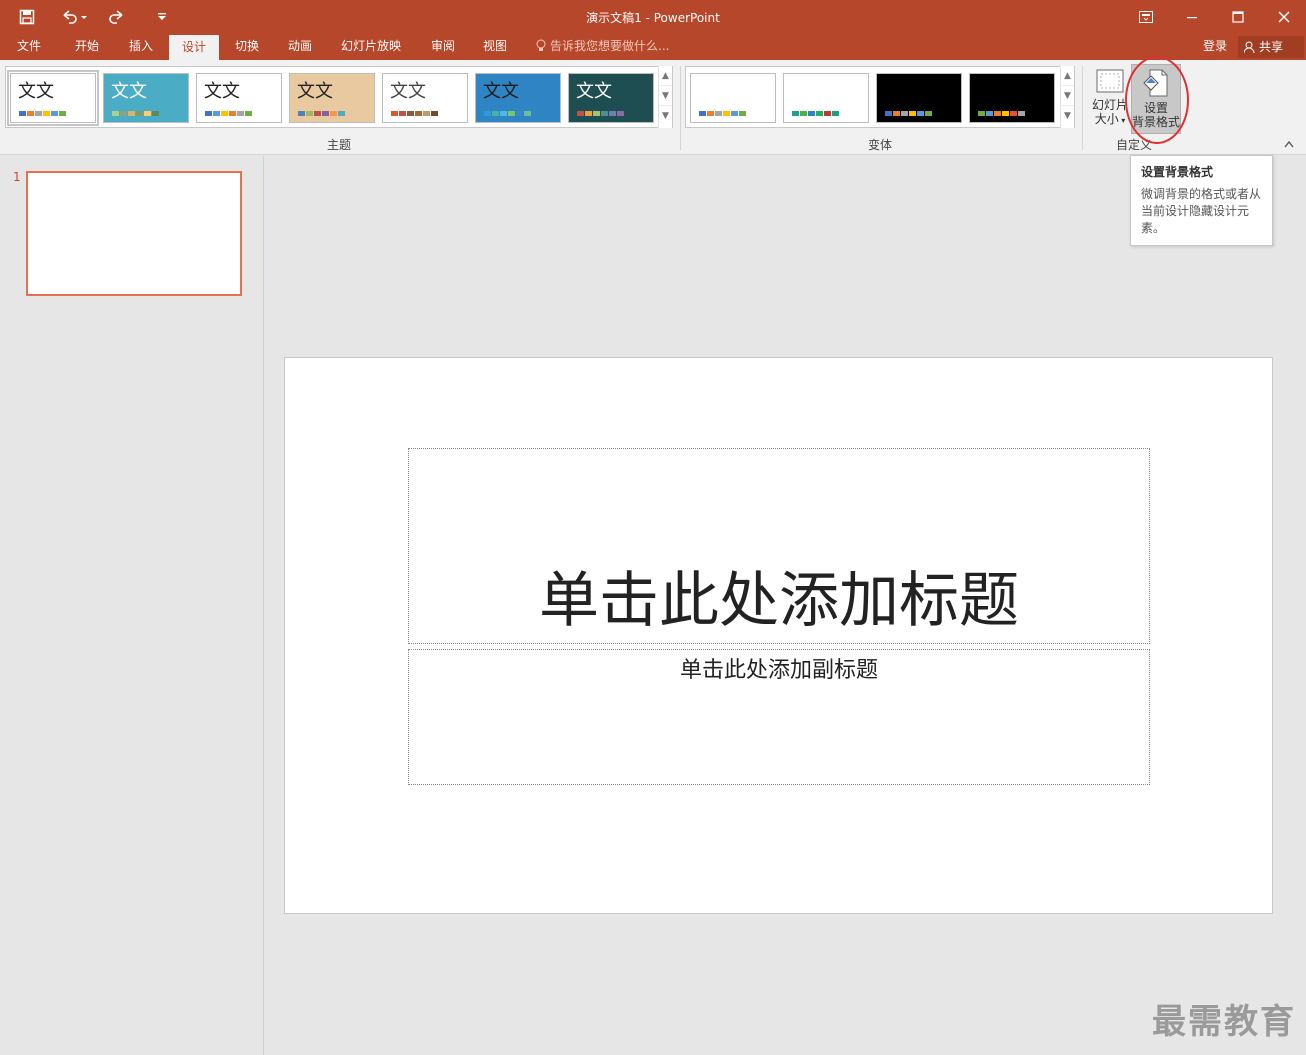 This screenshot has width=1306, height=1055. I want to click on tab-file: 文件, so click(29, 47).